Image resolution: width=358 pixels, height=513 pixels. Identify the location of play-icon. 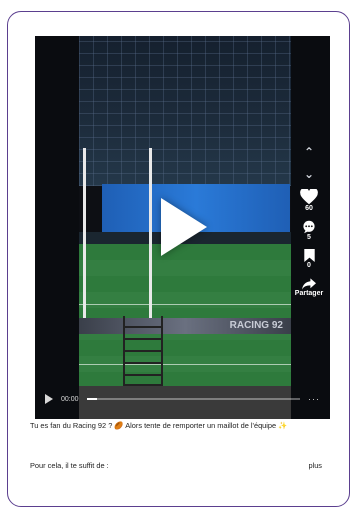
(184, 227).